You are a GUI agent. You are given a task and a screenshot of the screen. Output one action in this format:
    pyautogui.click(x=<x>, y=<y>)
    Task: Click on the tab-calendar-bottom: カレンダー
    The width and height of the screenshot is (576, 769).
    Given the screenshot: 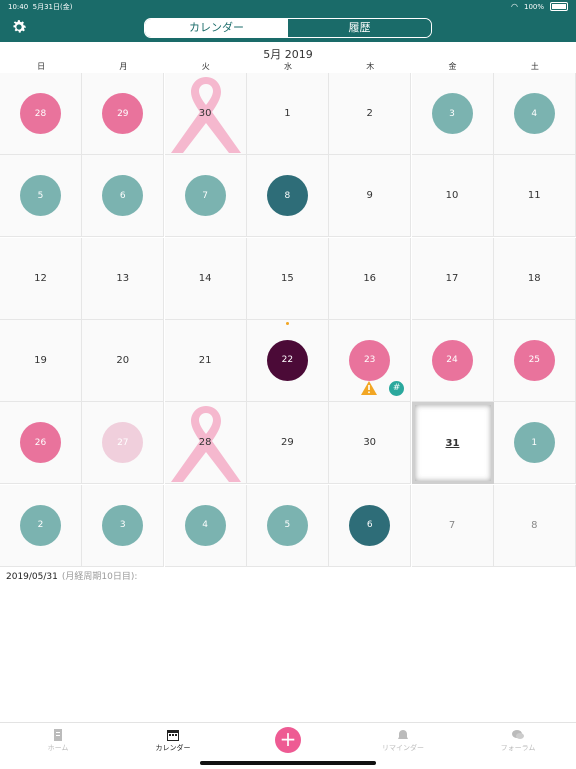 What is the action you would take?
    pyautogui.click(x=173, y=741)
    